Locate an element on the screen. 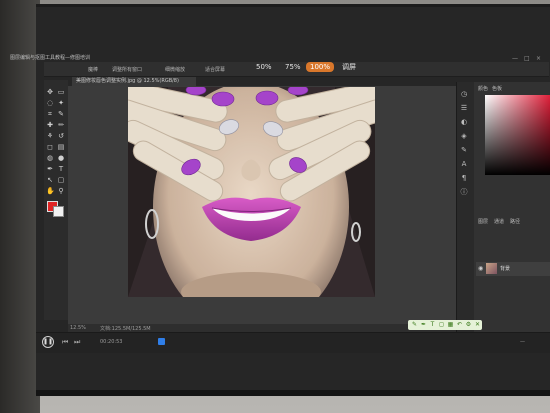 This screenshot has height=413, width=550. tab-color: 颜色 is located at coordinates (483, 88).